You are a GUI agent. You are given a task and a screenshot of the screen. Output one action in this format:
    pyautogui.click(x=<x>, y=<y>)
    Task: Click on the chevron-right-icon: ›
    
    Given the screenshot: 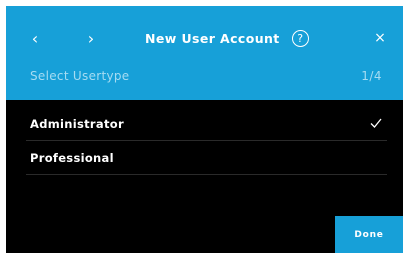 What is the action you would take?
    pyautogui.click(x=91, y=38)
    